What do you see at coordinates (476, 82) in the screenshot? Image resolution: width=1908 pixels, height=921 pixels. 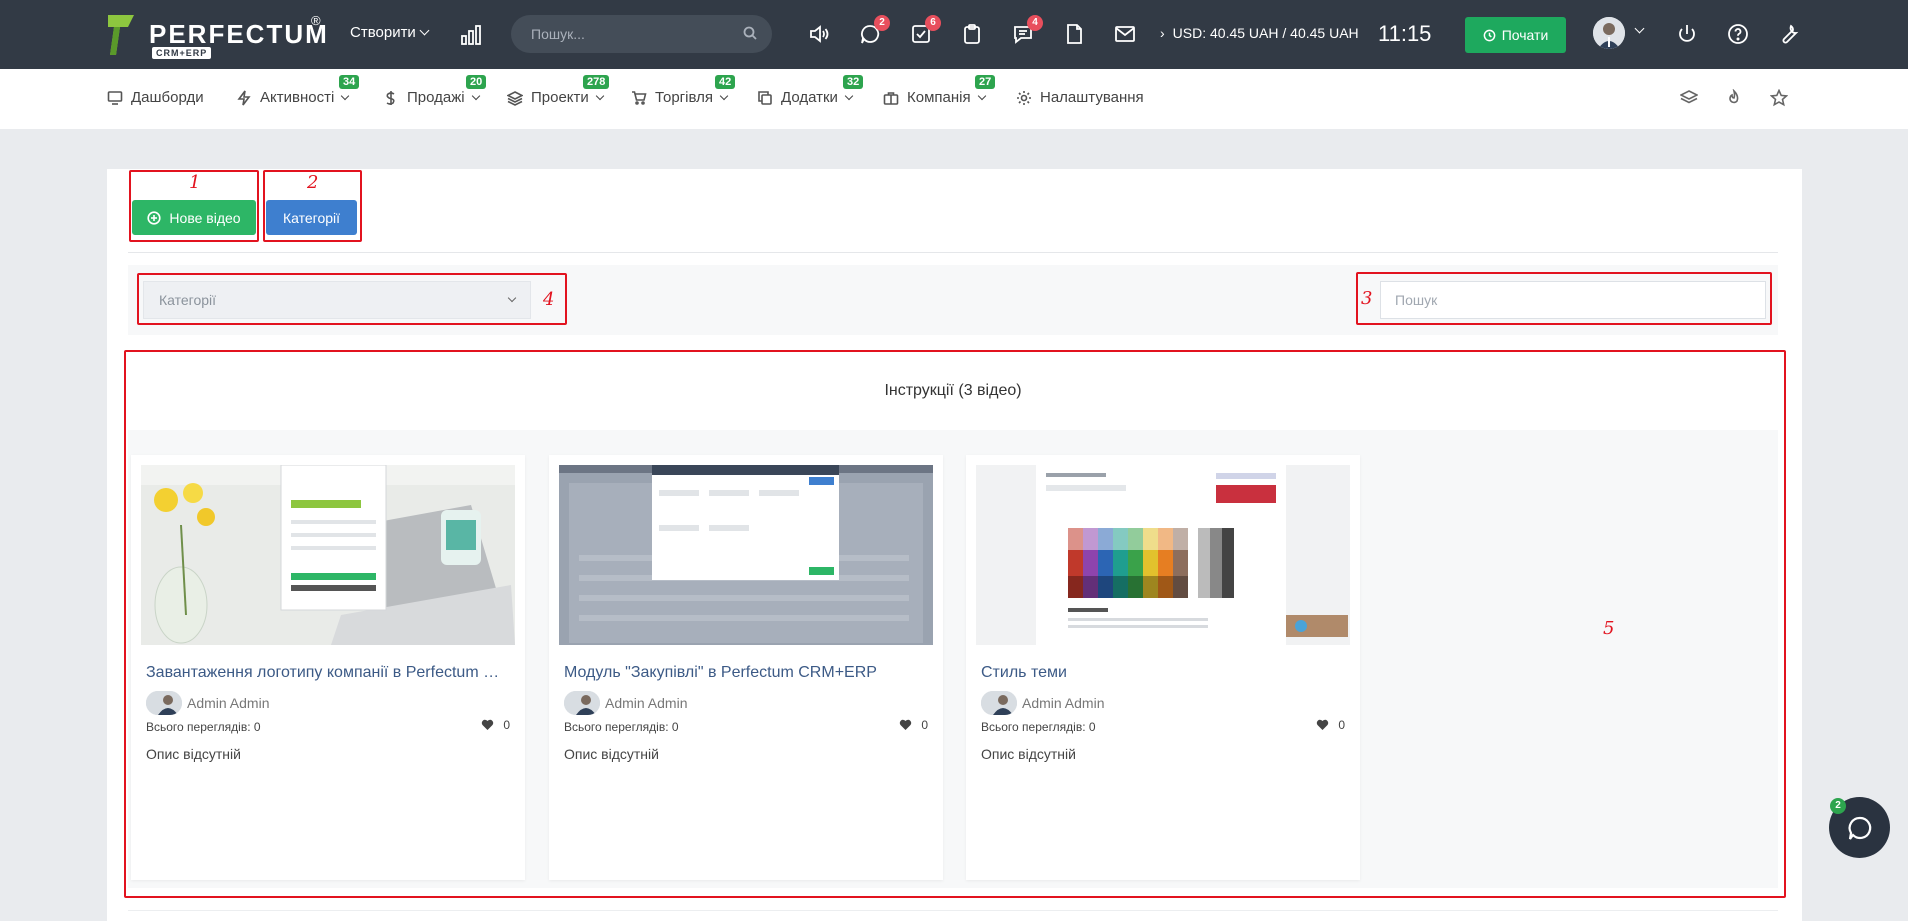 I see `nav-badge: 20` at bounding box center [476, 82].